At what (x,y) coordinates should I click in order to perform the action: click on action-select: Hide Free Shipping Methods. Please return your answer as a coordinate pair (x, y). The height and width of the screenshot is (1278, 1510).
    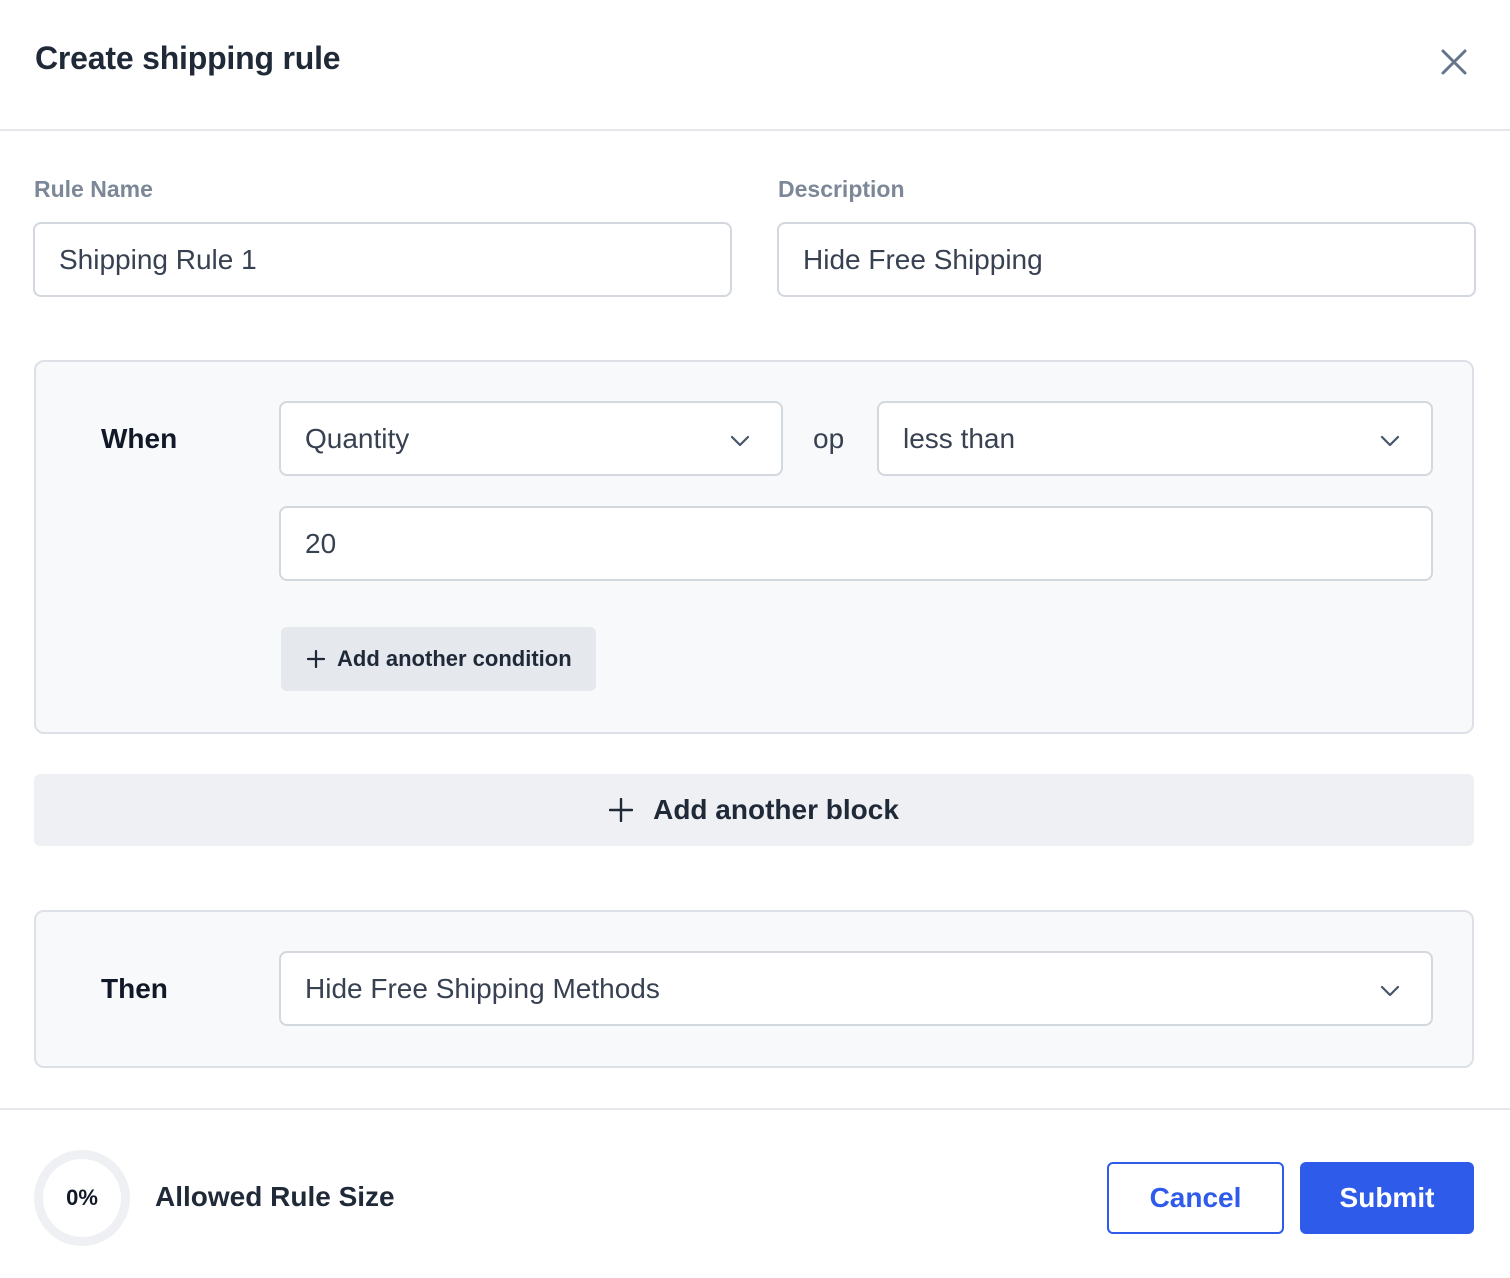
    Looking at the image, I should click on (856, 988).